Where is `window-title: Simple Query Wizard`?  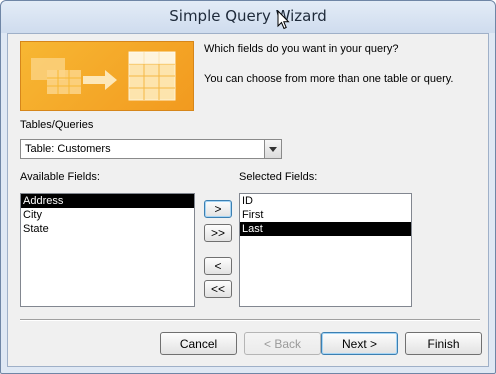 window-title: Simple Query Wizard is located at coordinates (248, 16).